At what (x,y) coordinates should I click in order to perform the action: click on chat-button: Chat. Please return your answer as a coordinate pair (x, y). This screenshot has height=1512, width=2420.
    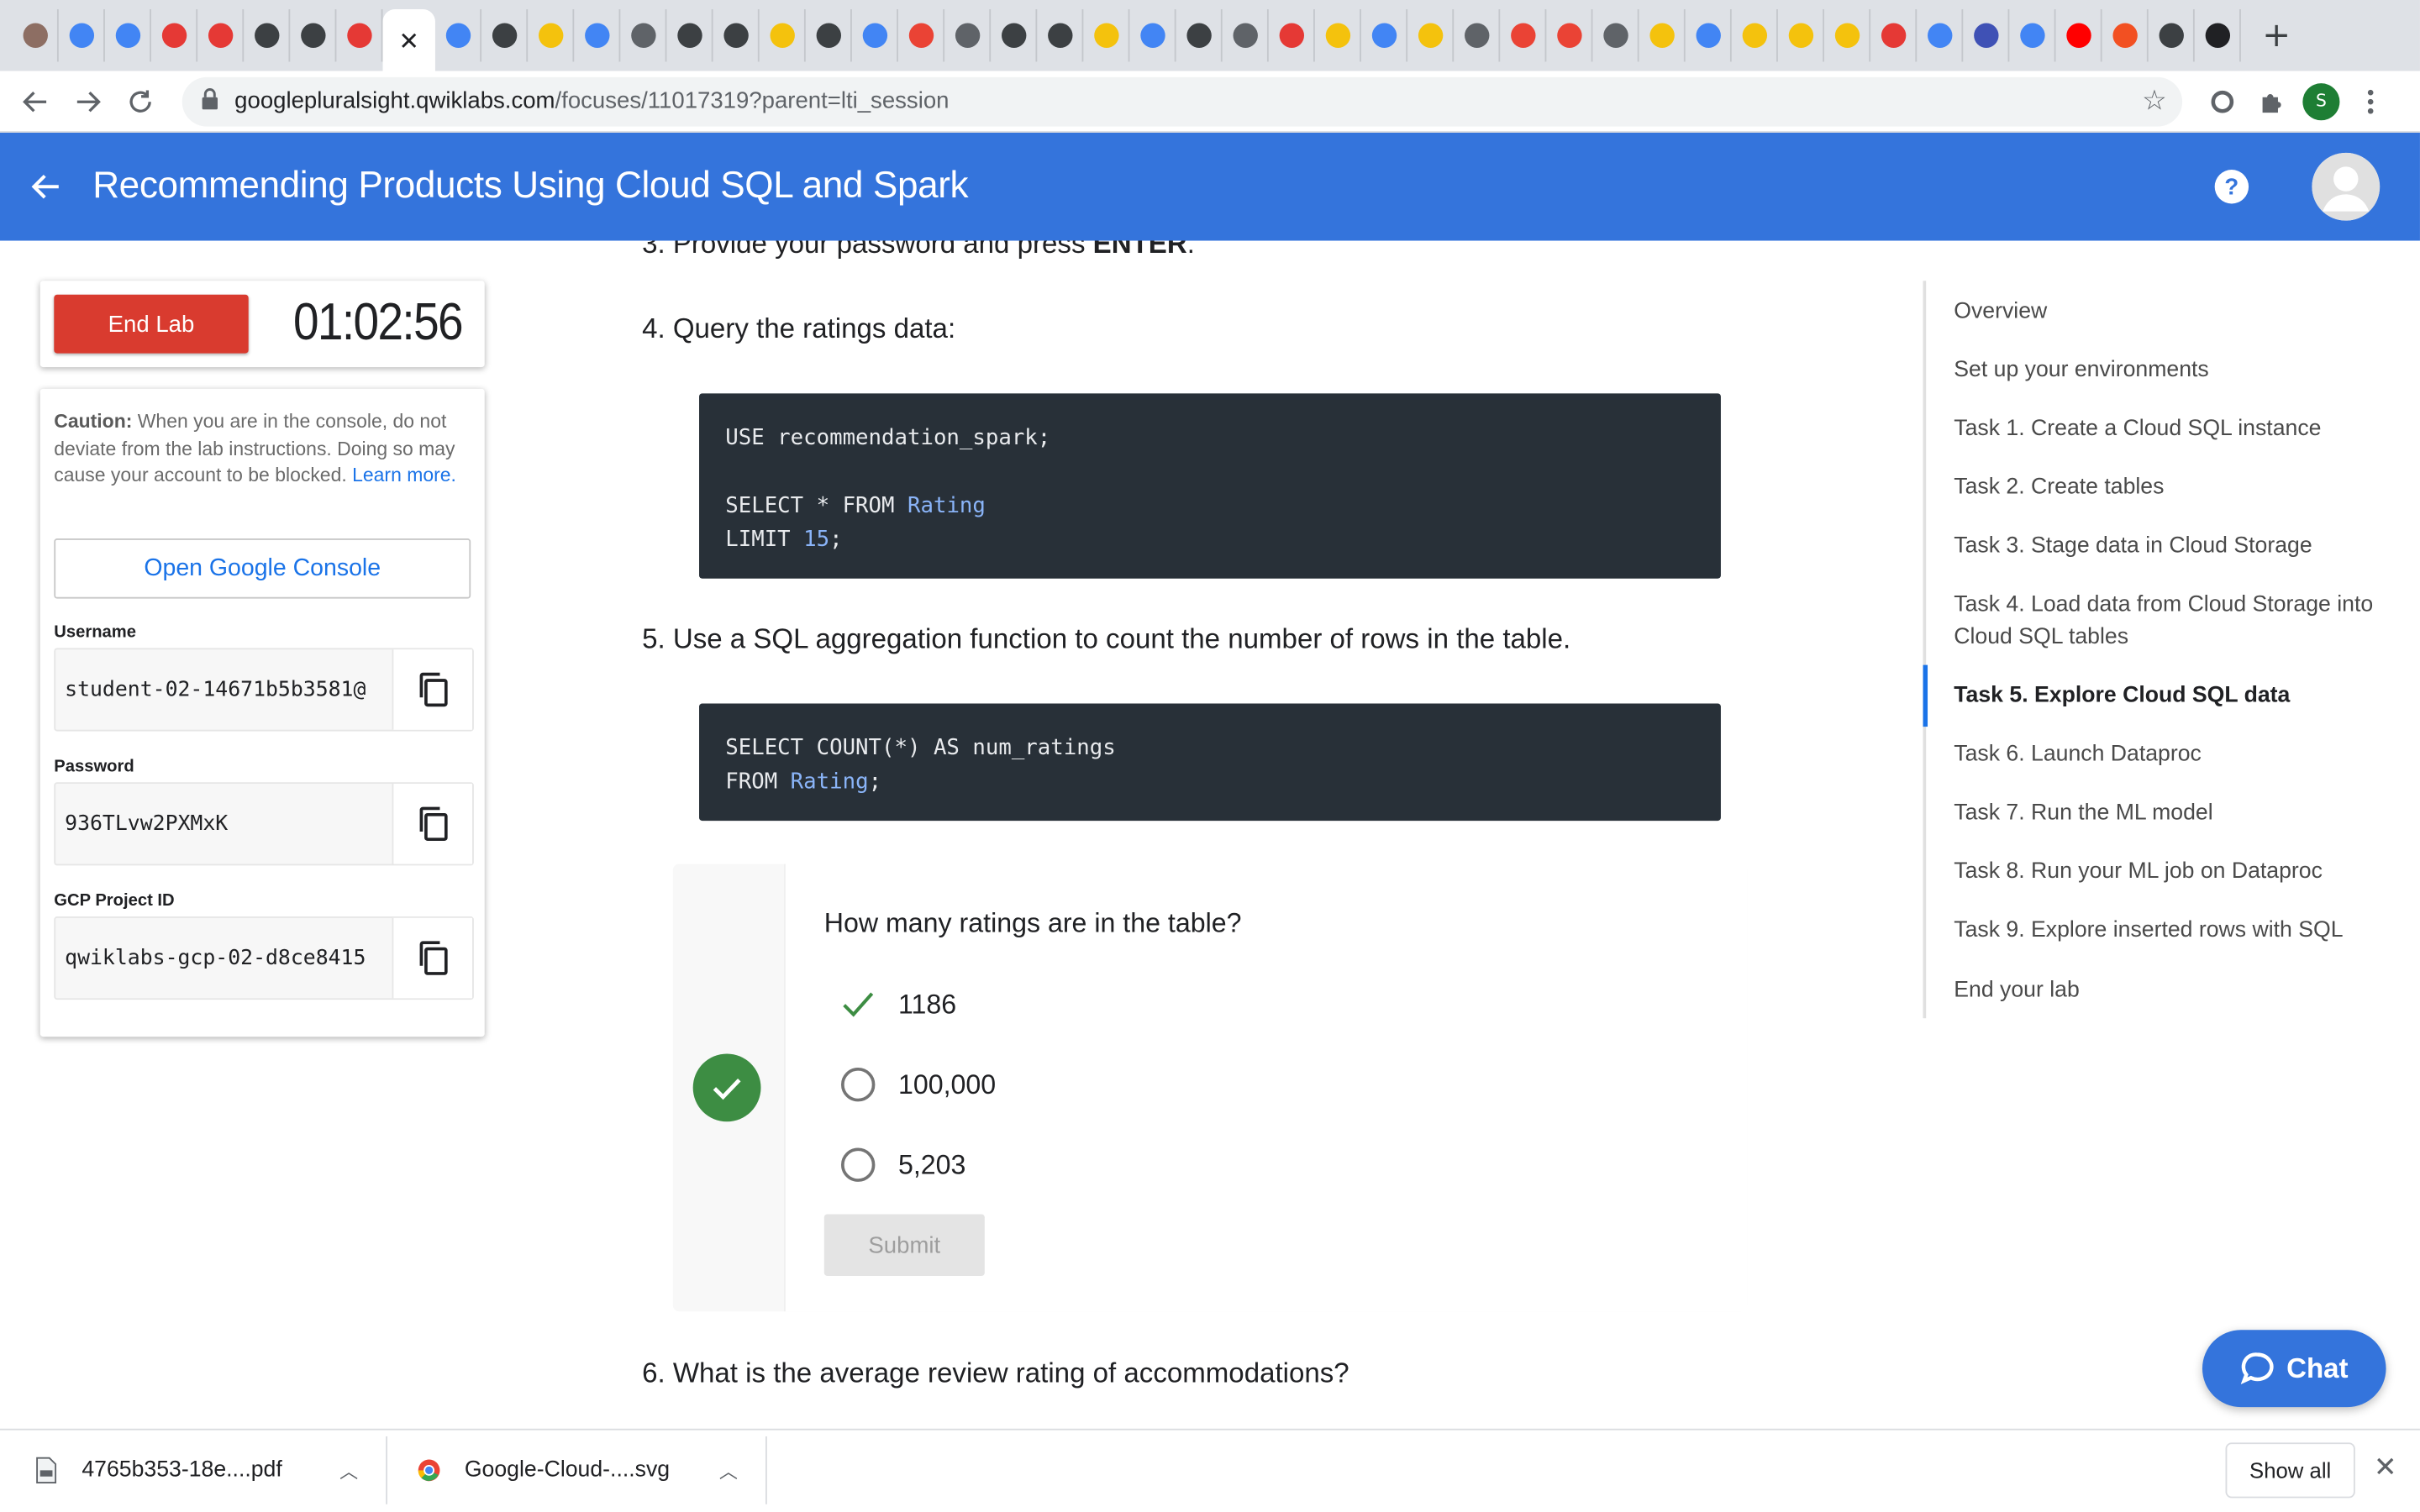
    Looking at the image, I should click on (2294, 1369).